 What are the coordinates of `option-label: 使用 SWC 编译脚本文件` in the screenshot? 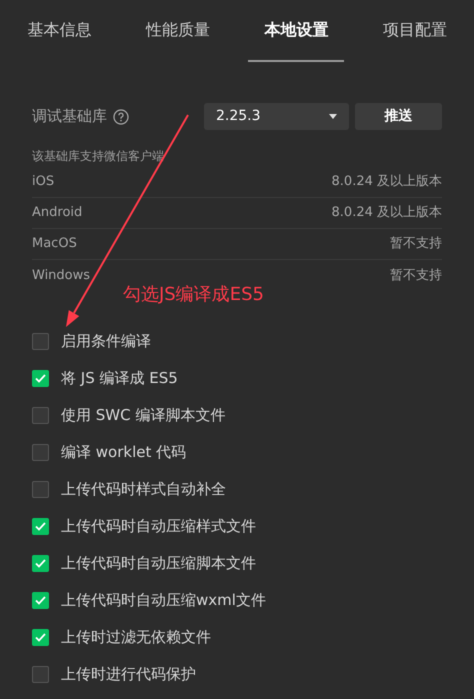 It's located at (143, 415).